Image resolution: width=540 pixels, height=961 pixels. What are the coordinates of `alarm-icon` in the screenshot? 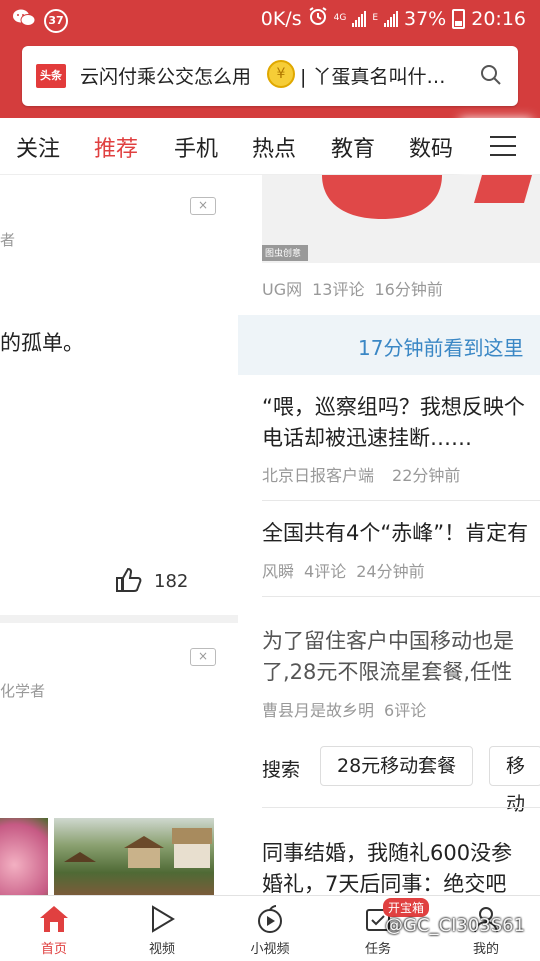 It's located at (318, 18).